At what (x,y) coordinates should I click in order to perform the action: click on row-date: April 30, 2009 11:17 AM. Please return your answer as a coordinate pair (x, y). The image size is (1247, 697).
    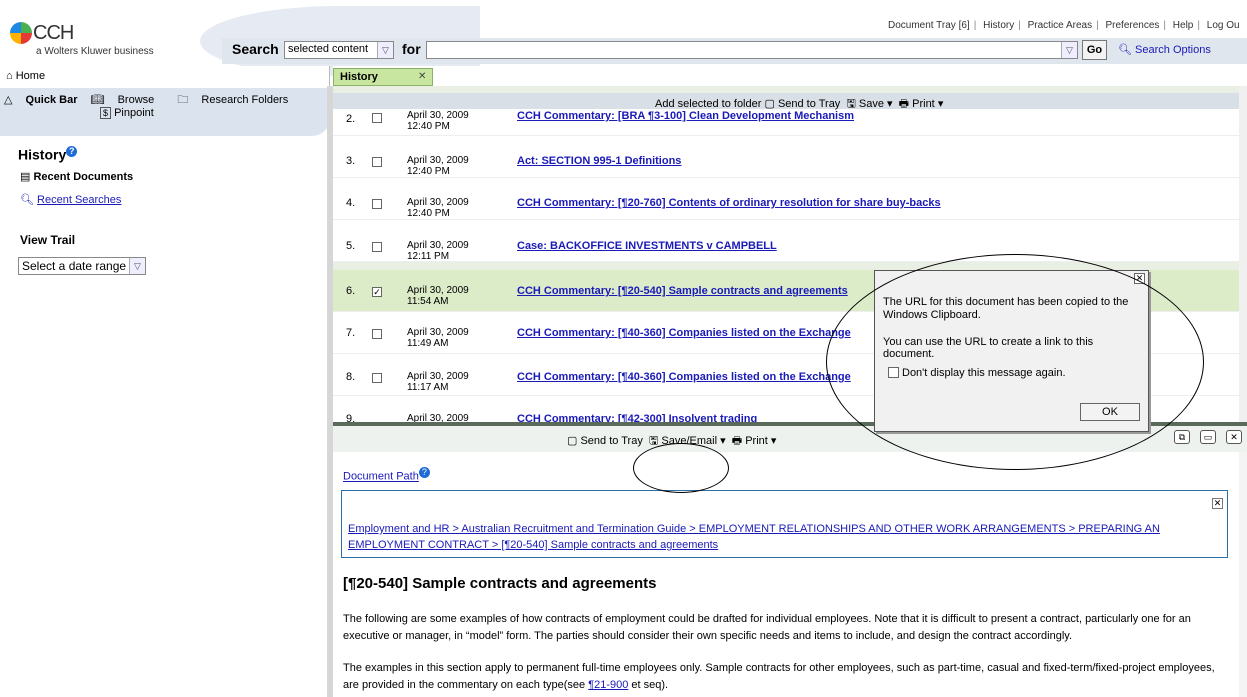
    Looking at the image, I should click on (438, 382).